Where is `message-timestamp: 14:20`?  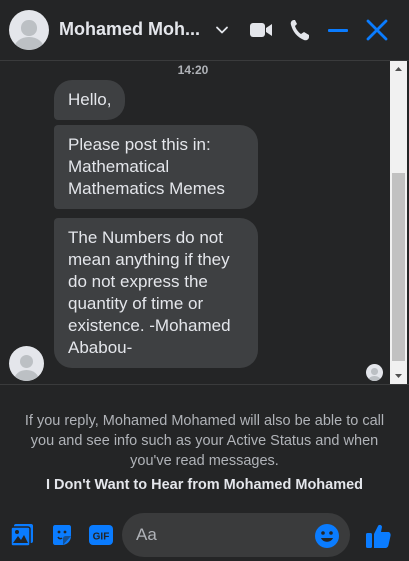
message-timestamp: 14:20 is located at coordinates (193, 70).